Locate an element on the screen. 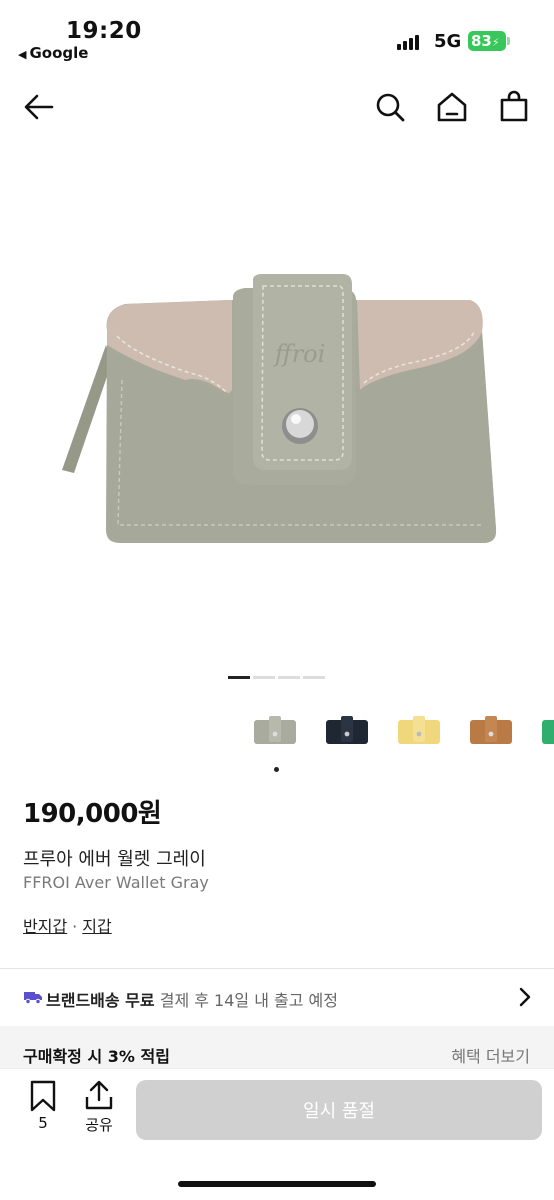  shipping-info-row: 브랜드배송 무료 결제 후 14일 내 출고 예정 is located at coordinates (277, 998).